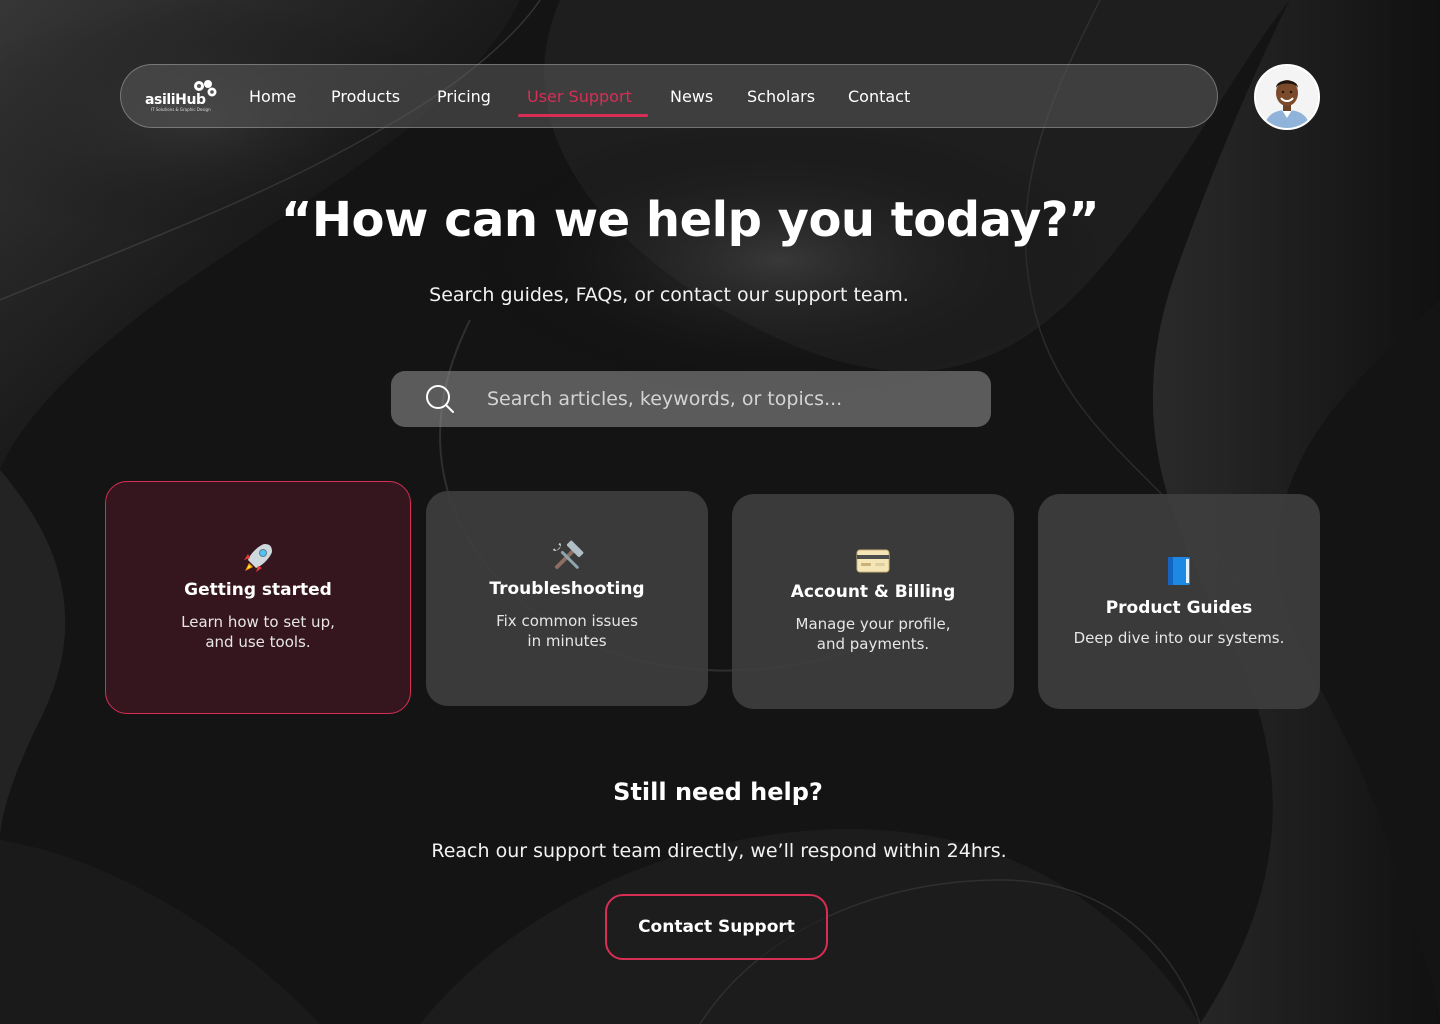  I want to click on avatar-photo, so click(1287, 97).